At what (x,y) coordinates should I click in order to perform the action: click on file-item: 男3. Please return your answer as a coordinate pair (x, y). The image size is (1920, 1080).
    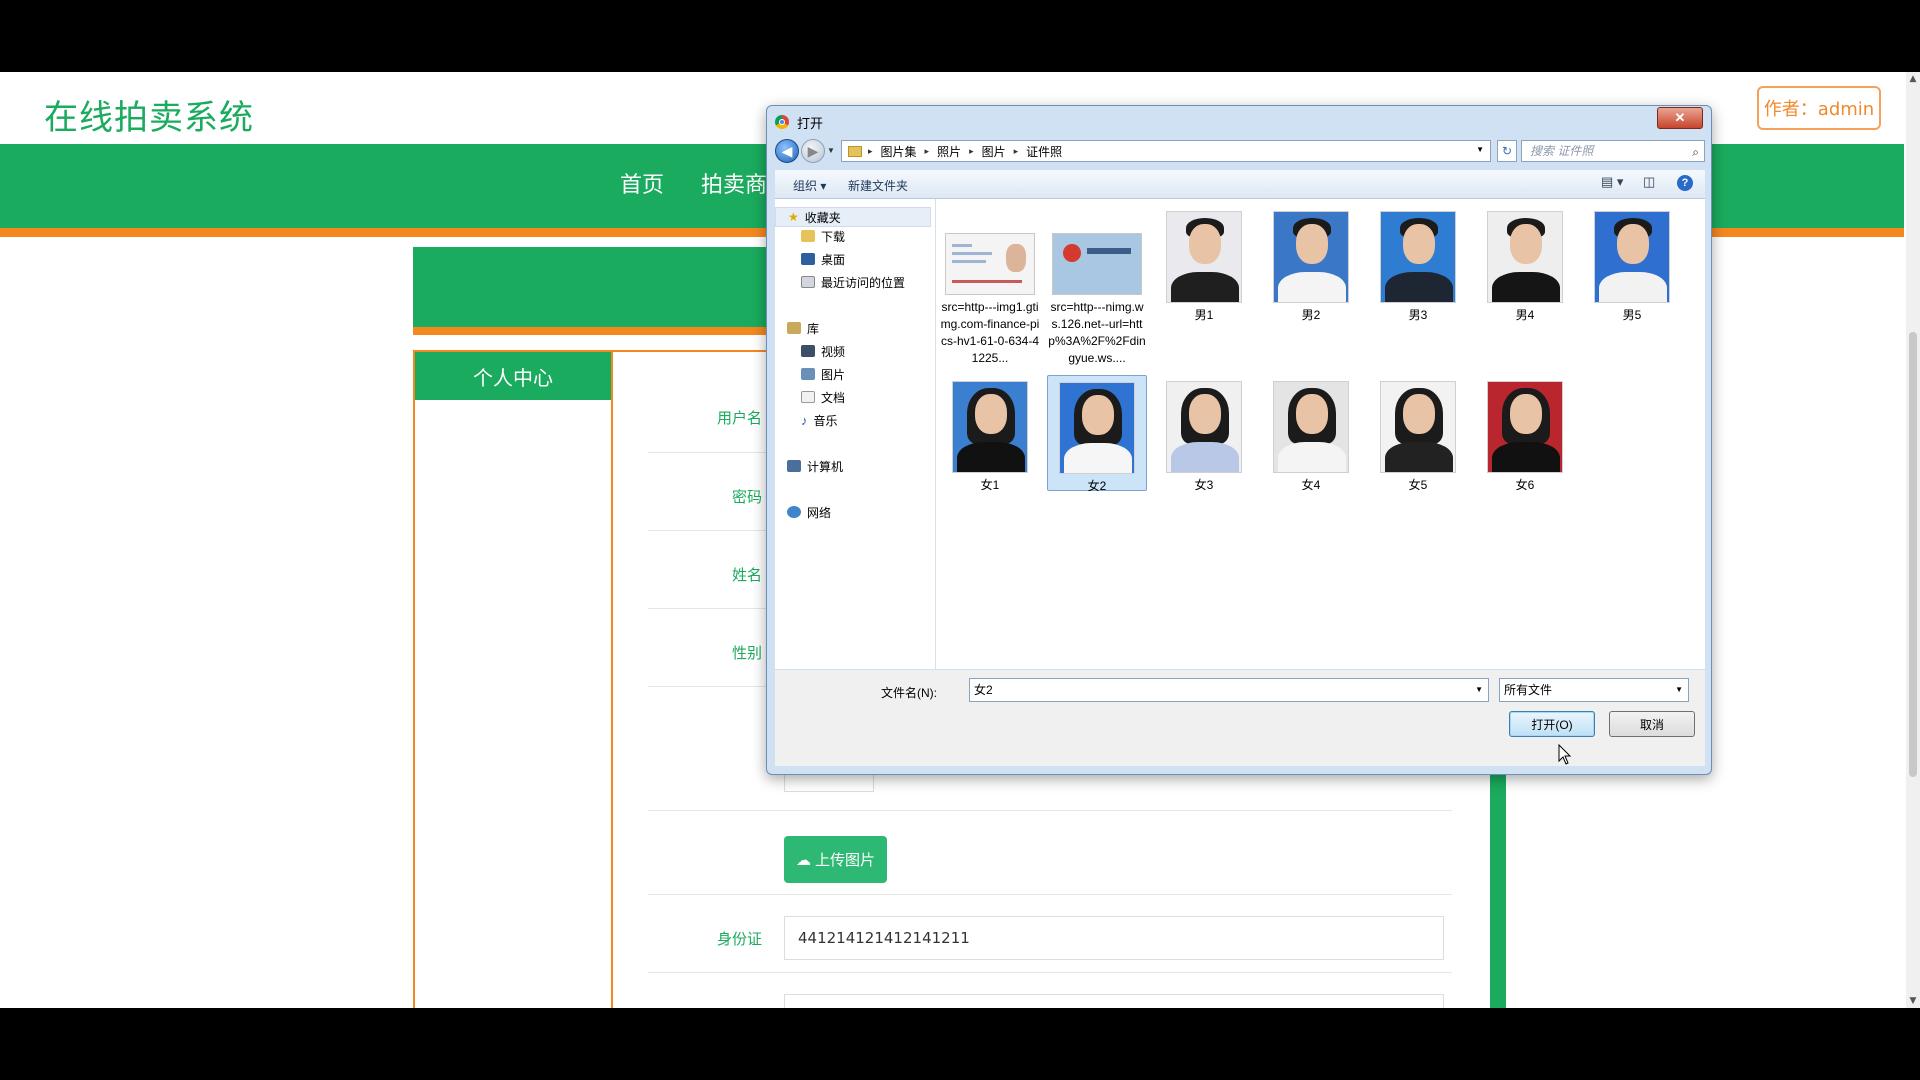
    Looking at the image, I should click on (1418, 264).